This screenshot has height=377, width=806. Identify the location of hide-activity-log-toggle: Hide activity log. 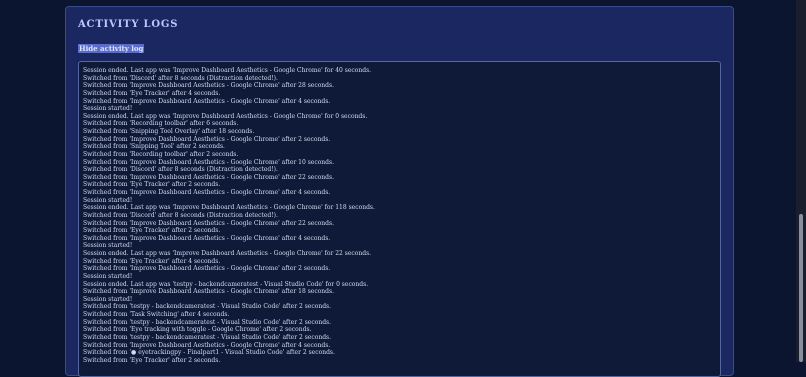
(111, 48).